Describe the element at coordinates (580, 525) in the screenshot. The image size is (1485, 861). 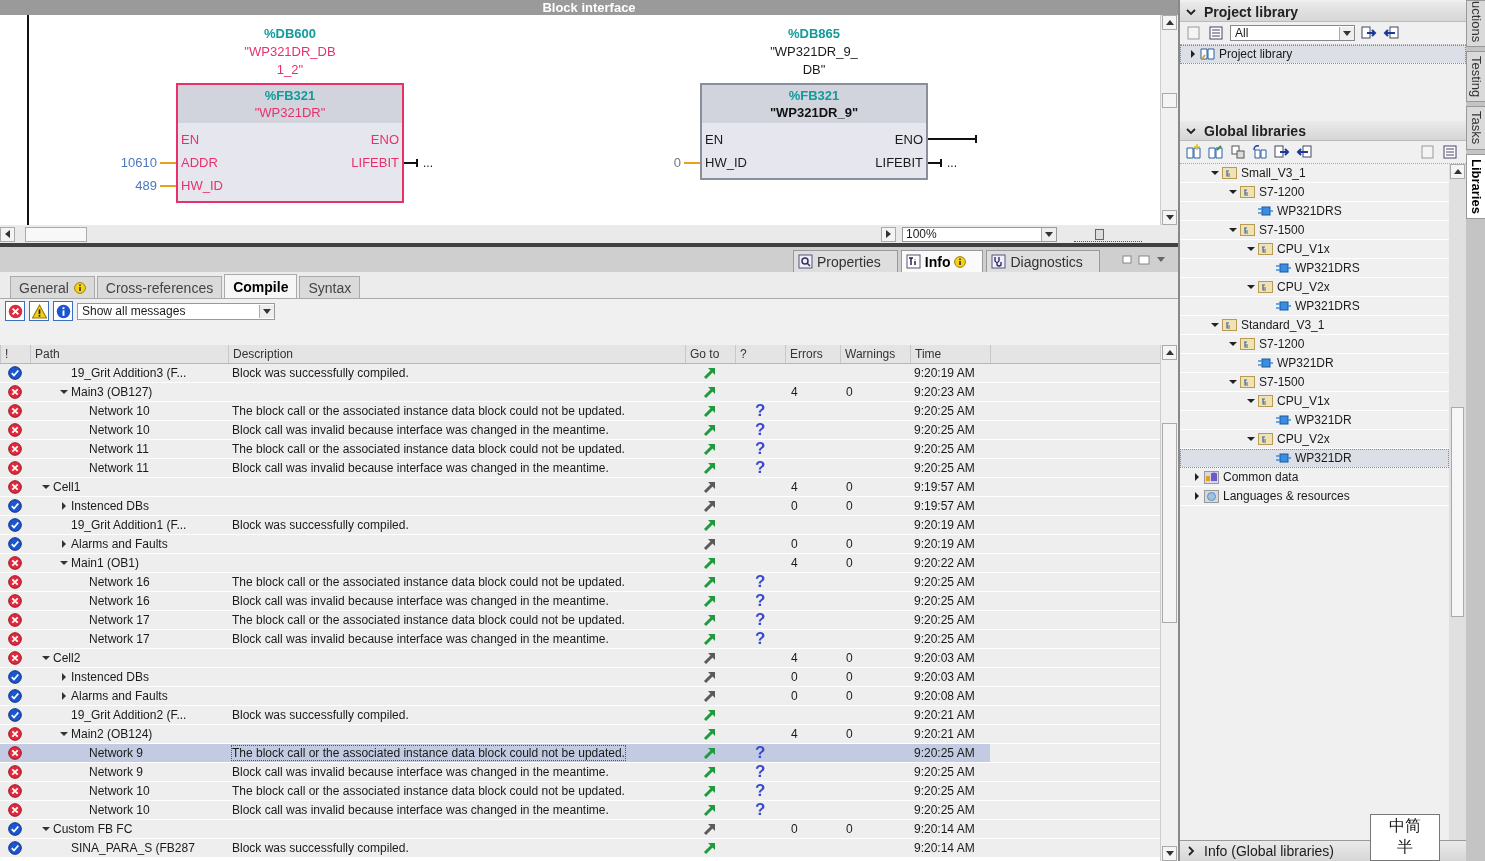
I see `message-row: 19_Grit Addition1 (F... Block was successfully compiled. 9:20:19 AM` at that location.